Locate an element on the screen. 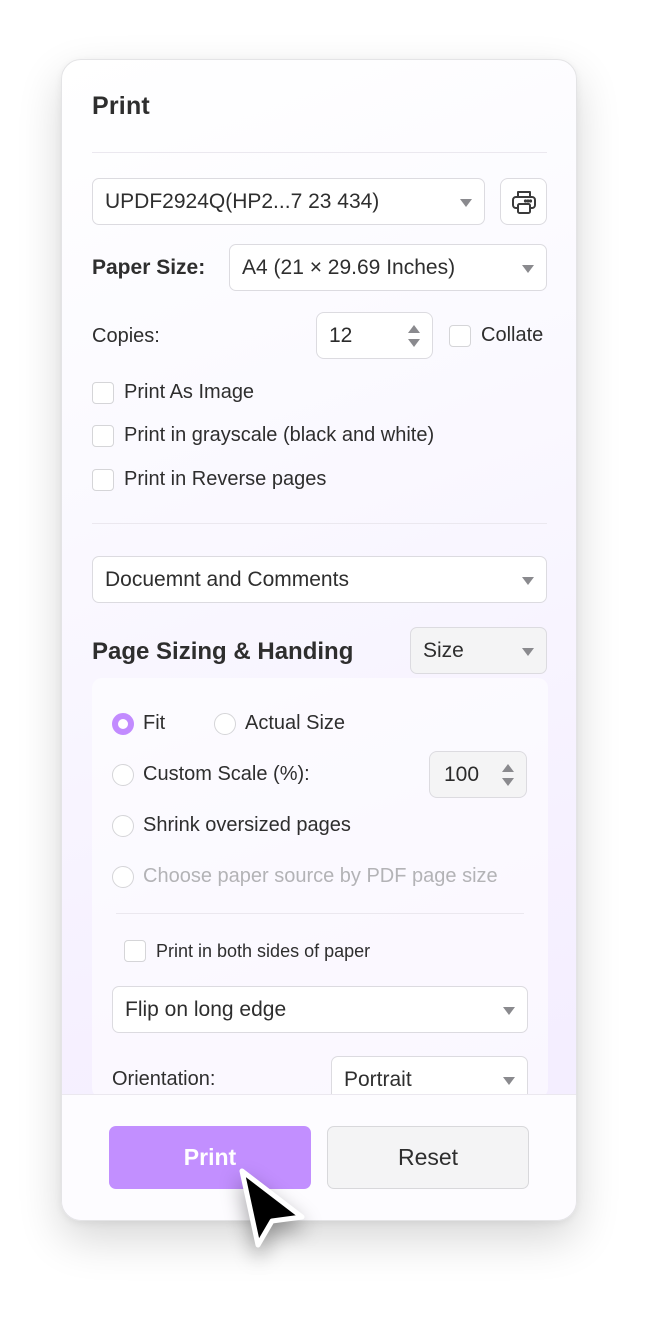 Image resolution: width=672 pixels, height=1318 pixels. fit-label: Fit is located at coordinates (154, 723).